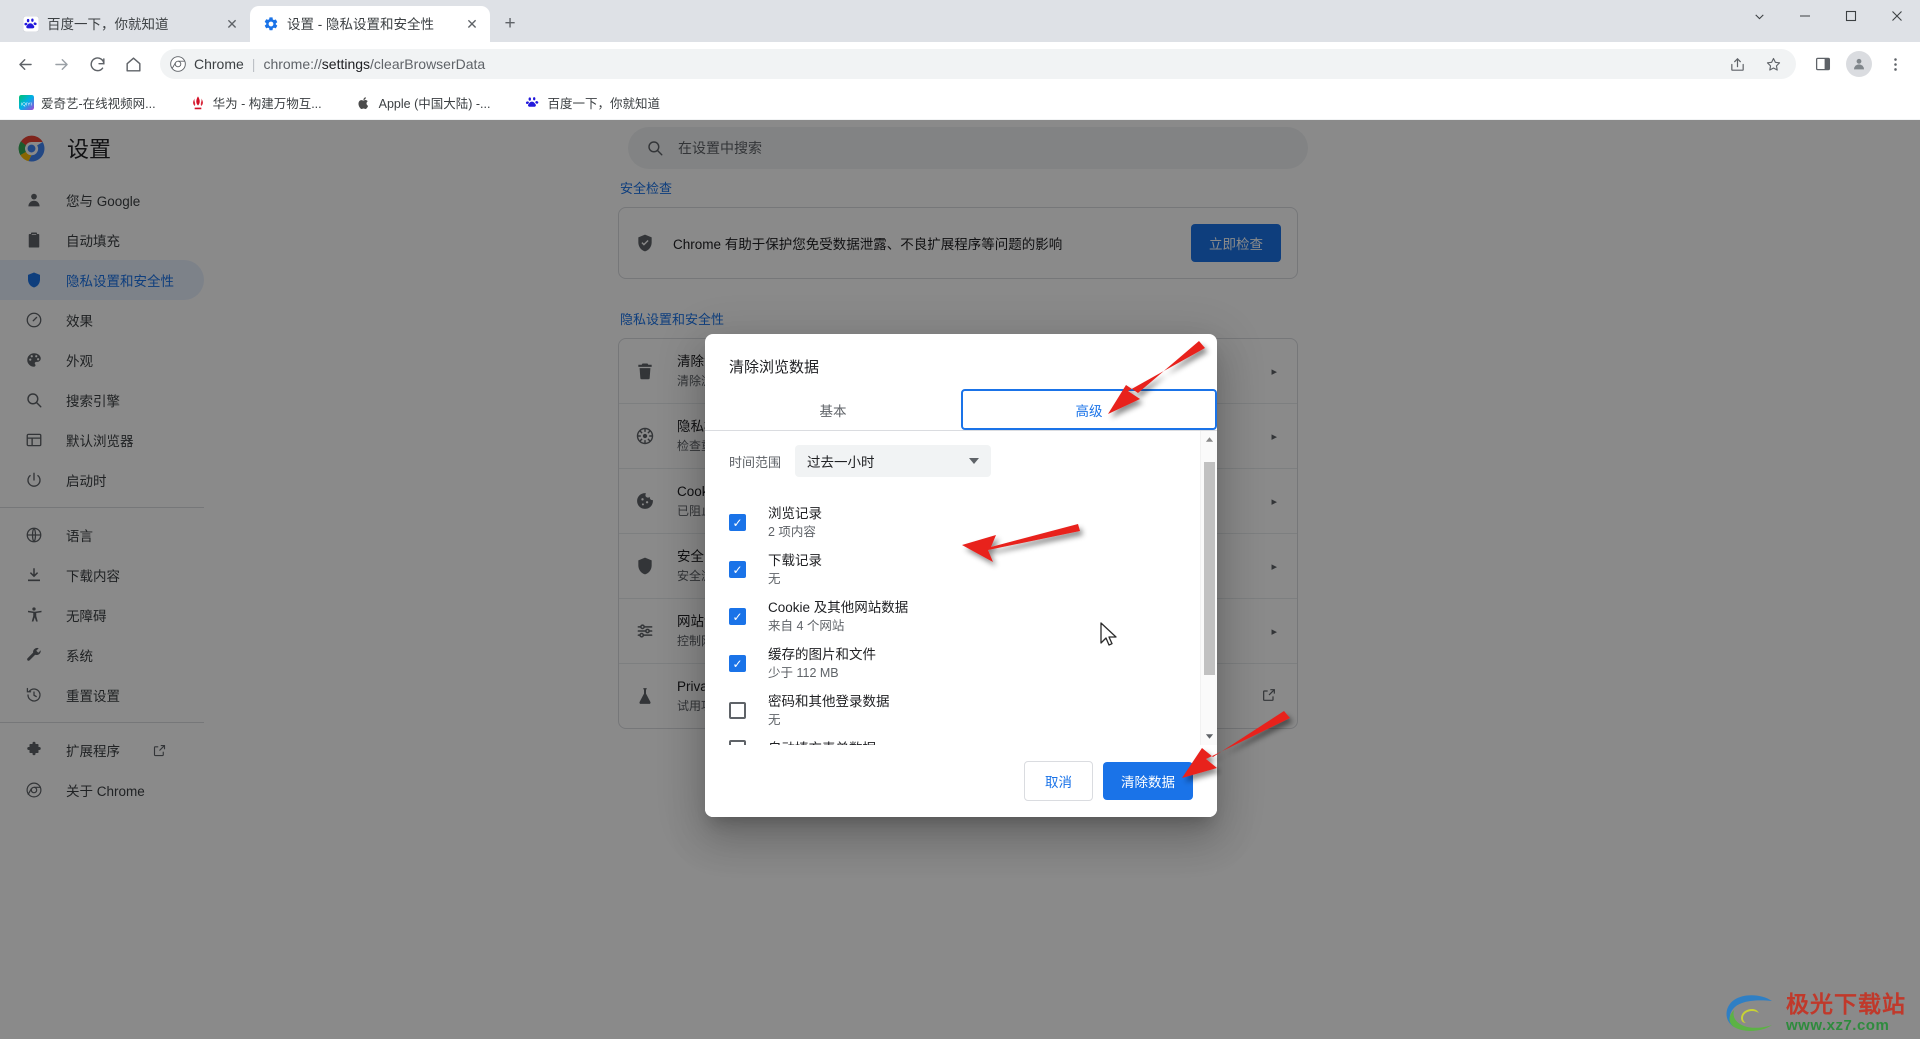  What do you see at coordinates (1895, 64) in the screenshot?
I see `three-dot-menu-icon` at bounding box center [1895, 64].